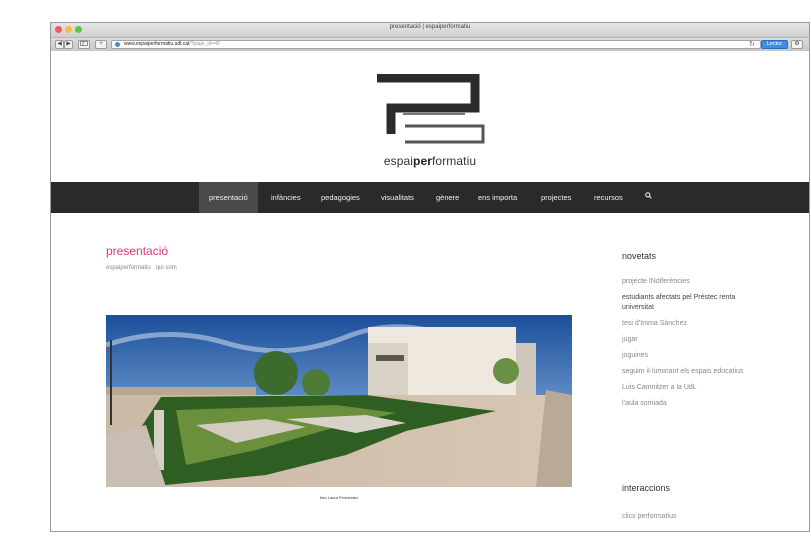 The image size is (811, 537). Describe the element at coordinates (648, 195) in the screenshot. I see `search-icon` at that location.